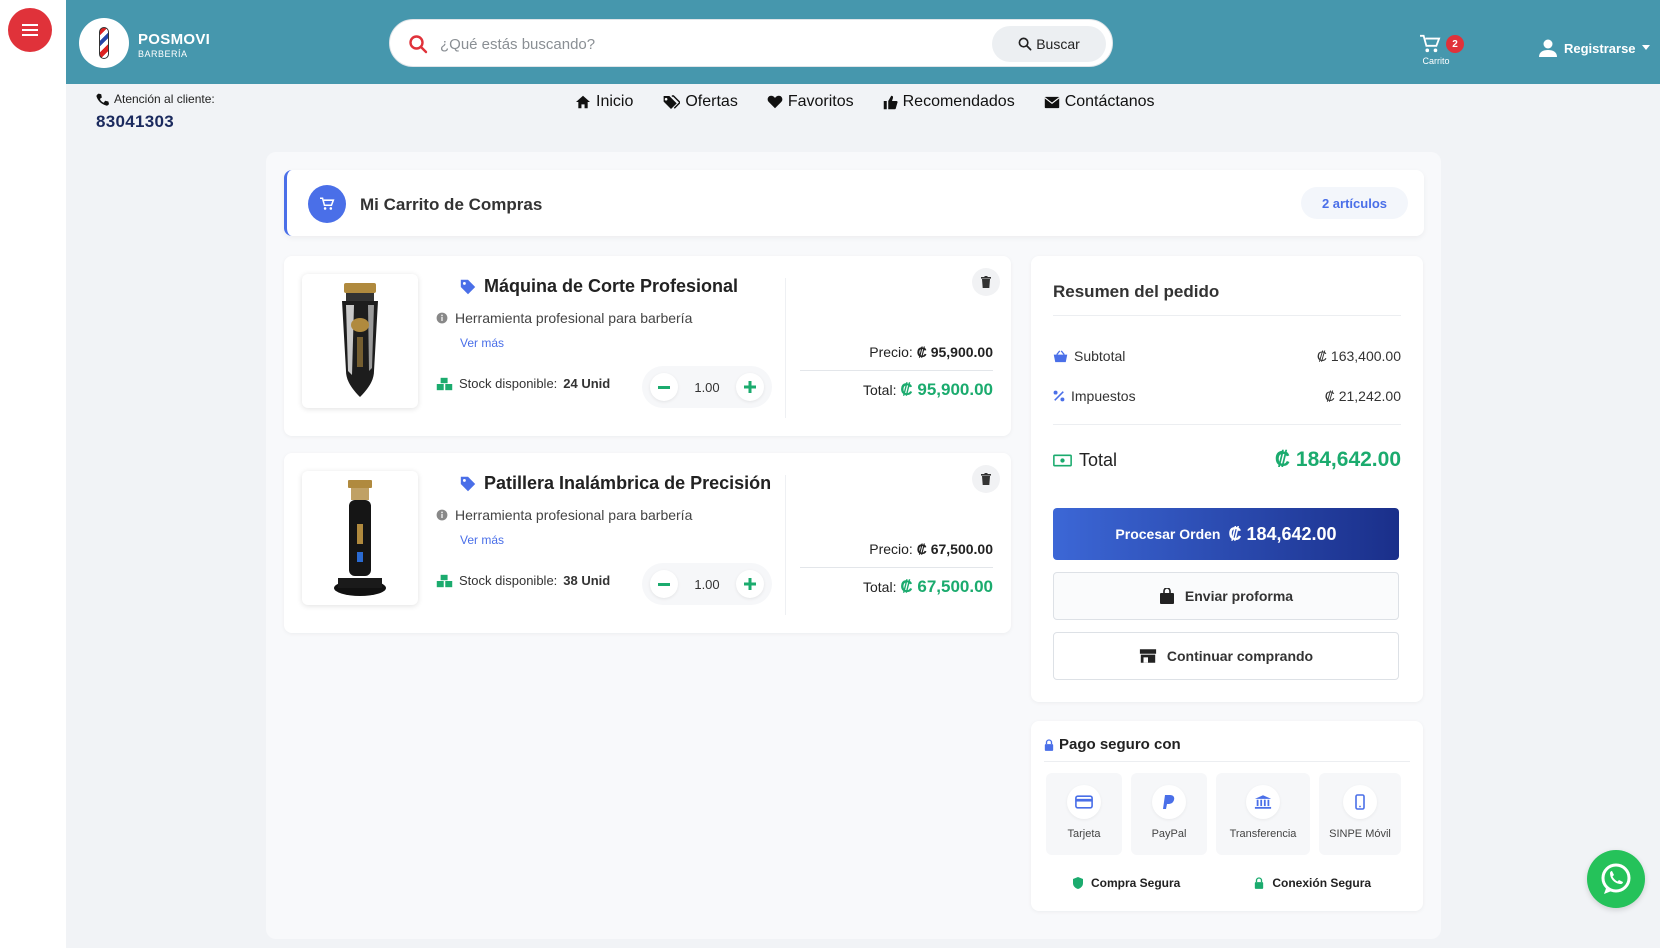 Image resolution: width=1660 pixels, height=948 pixels. I want to click on tags-icon, so click(672, 101).